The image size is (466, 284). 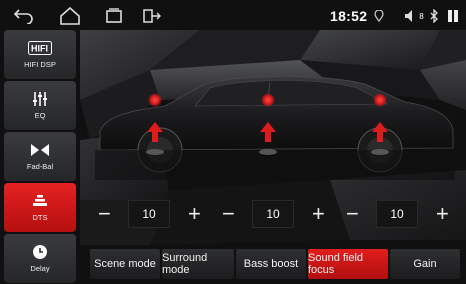 What do you see at coordinates (425, 264) in the screenshot?
I see `tab-gain: Gain` at bounding box center [425, 264].